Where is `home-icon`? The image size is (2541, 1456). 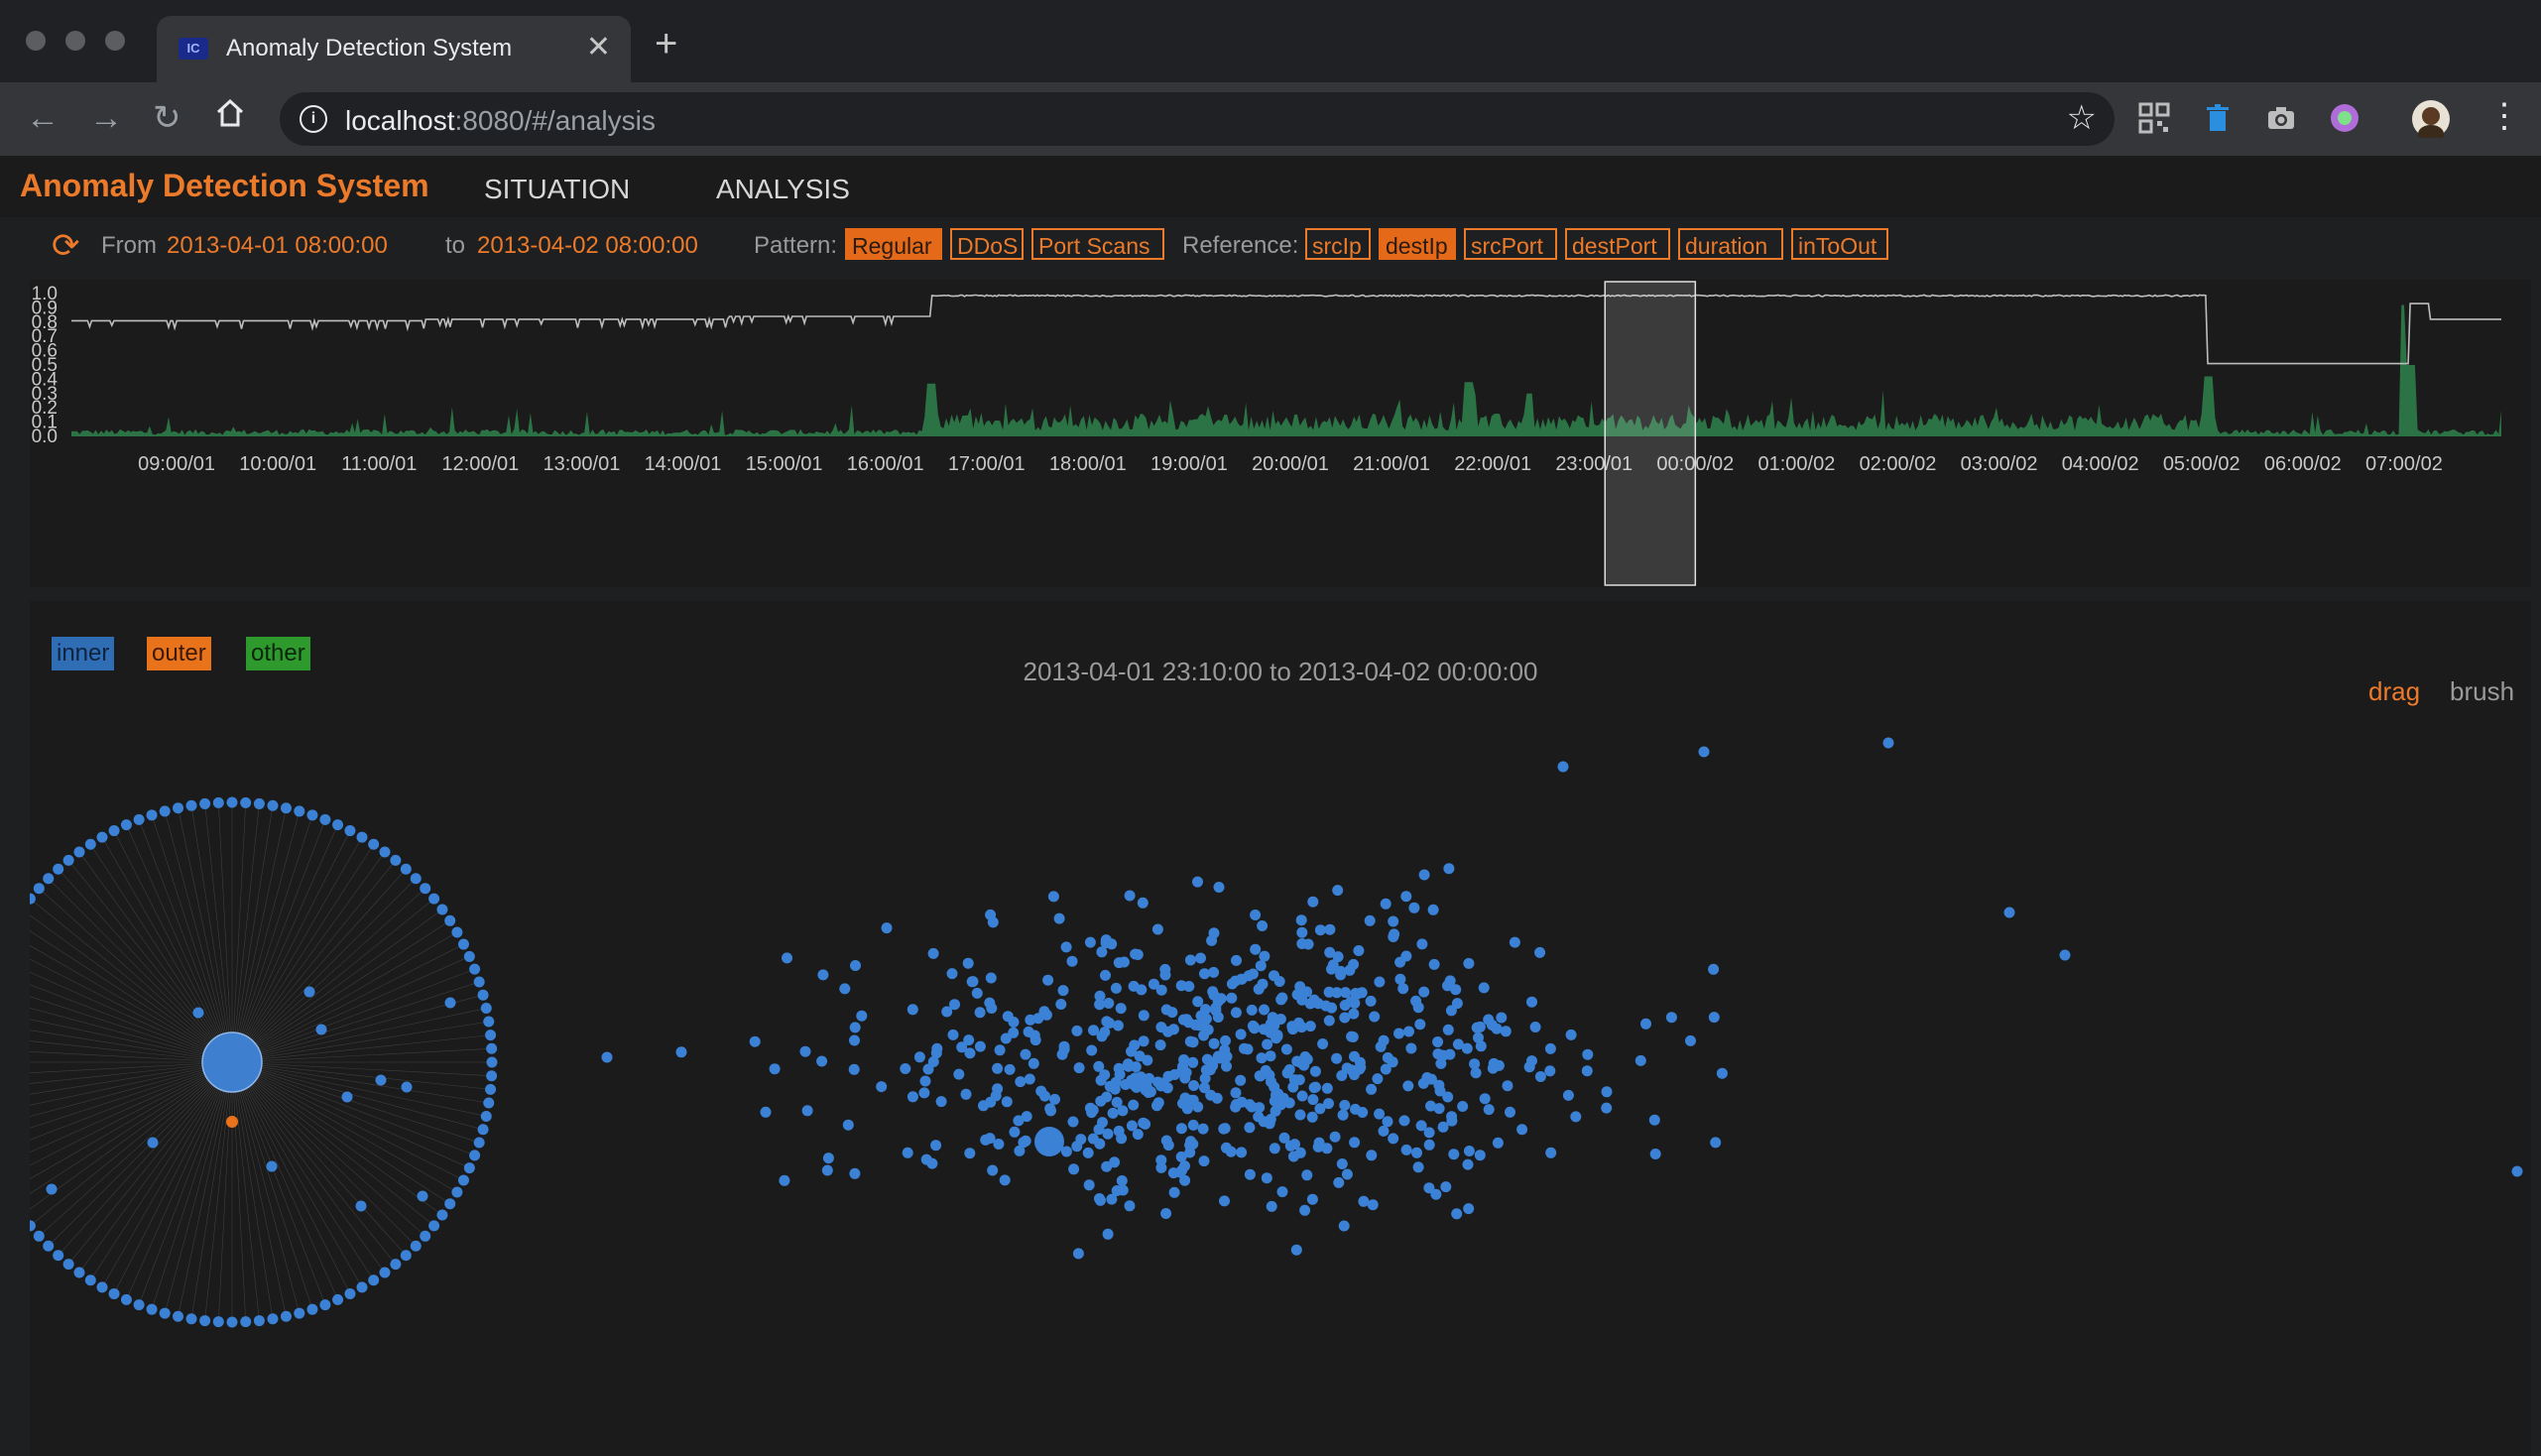 home-icon is located at coordinates (230, 117).